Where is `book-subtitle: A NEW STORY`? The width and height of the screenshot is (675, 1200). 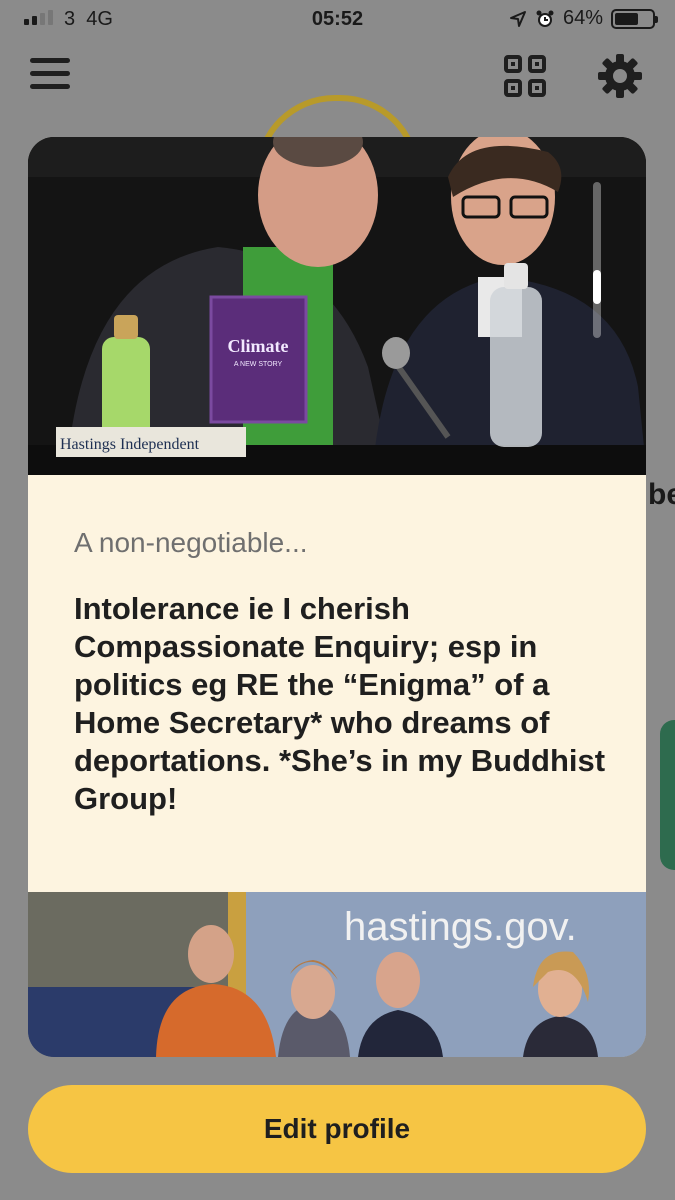 book-subtitle: A NEW STORY is located at coordinates (258, 364).